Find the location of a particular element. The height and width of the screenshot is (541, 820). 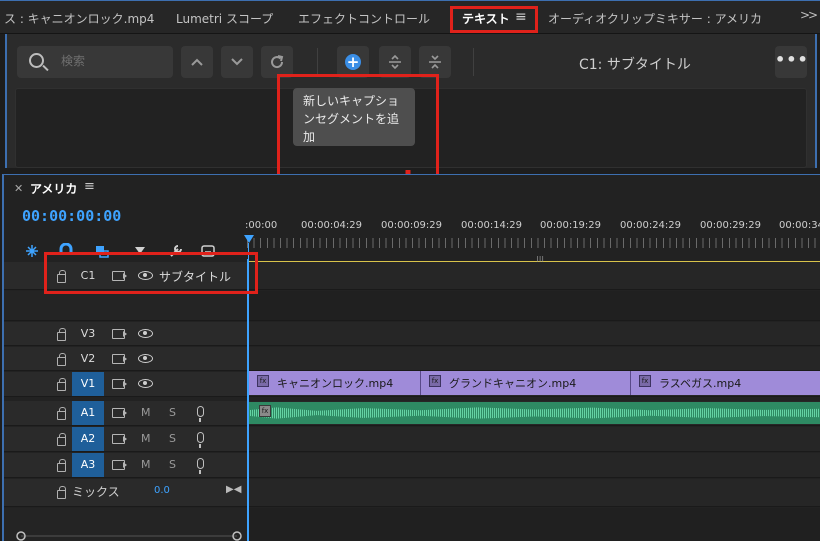

video-clip: fx グランドキャニオン.mp4 is located at coordinates (525, 383).